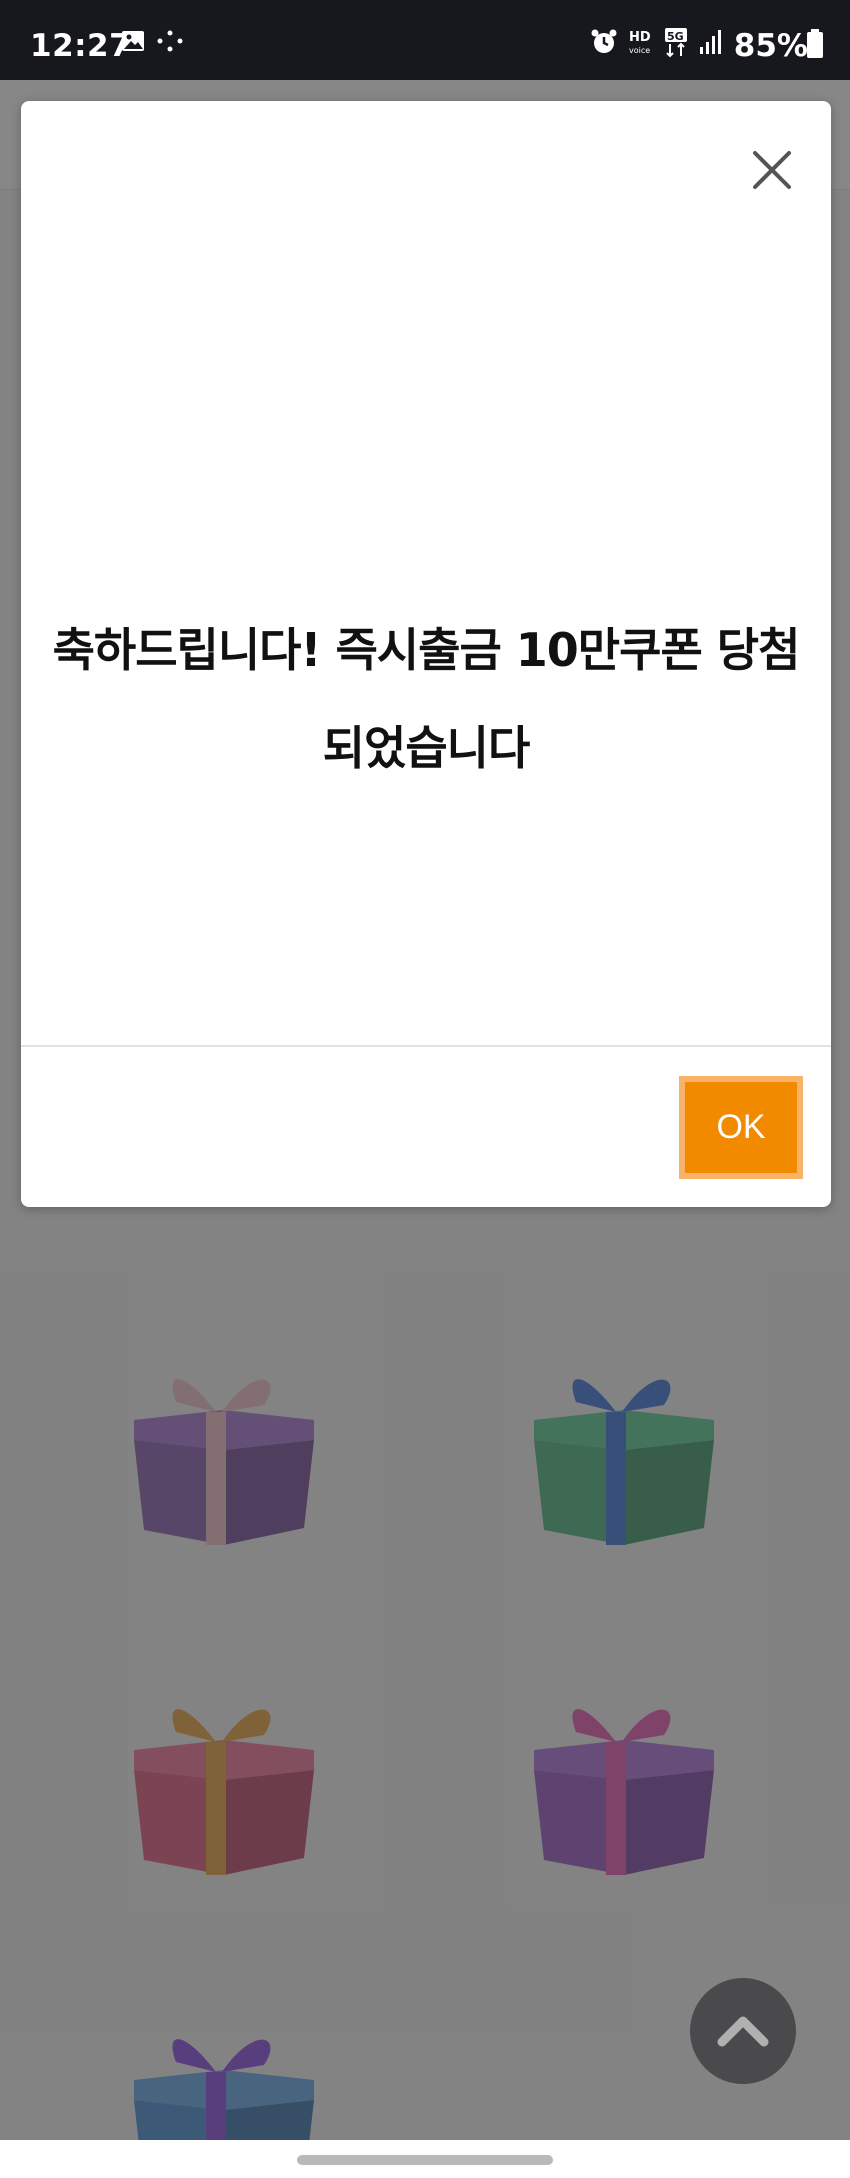 The image size is (850, 2178). I want to click on dialog-message: 축하드립니다! 즉시출금 10만쿠폰 당첨 되었습니다, so click(426, 699).